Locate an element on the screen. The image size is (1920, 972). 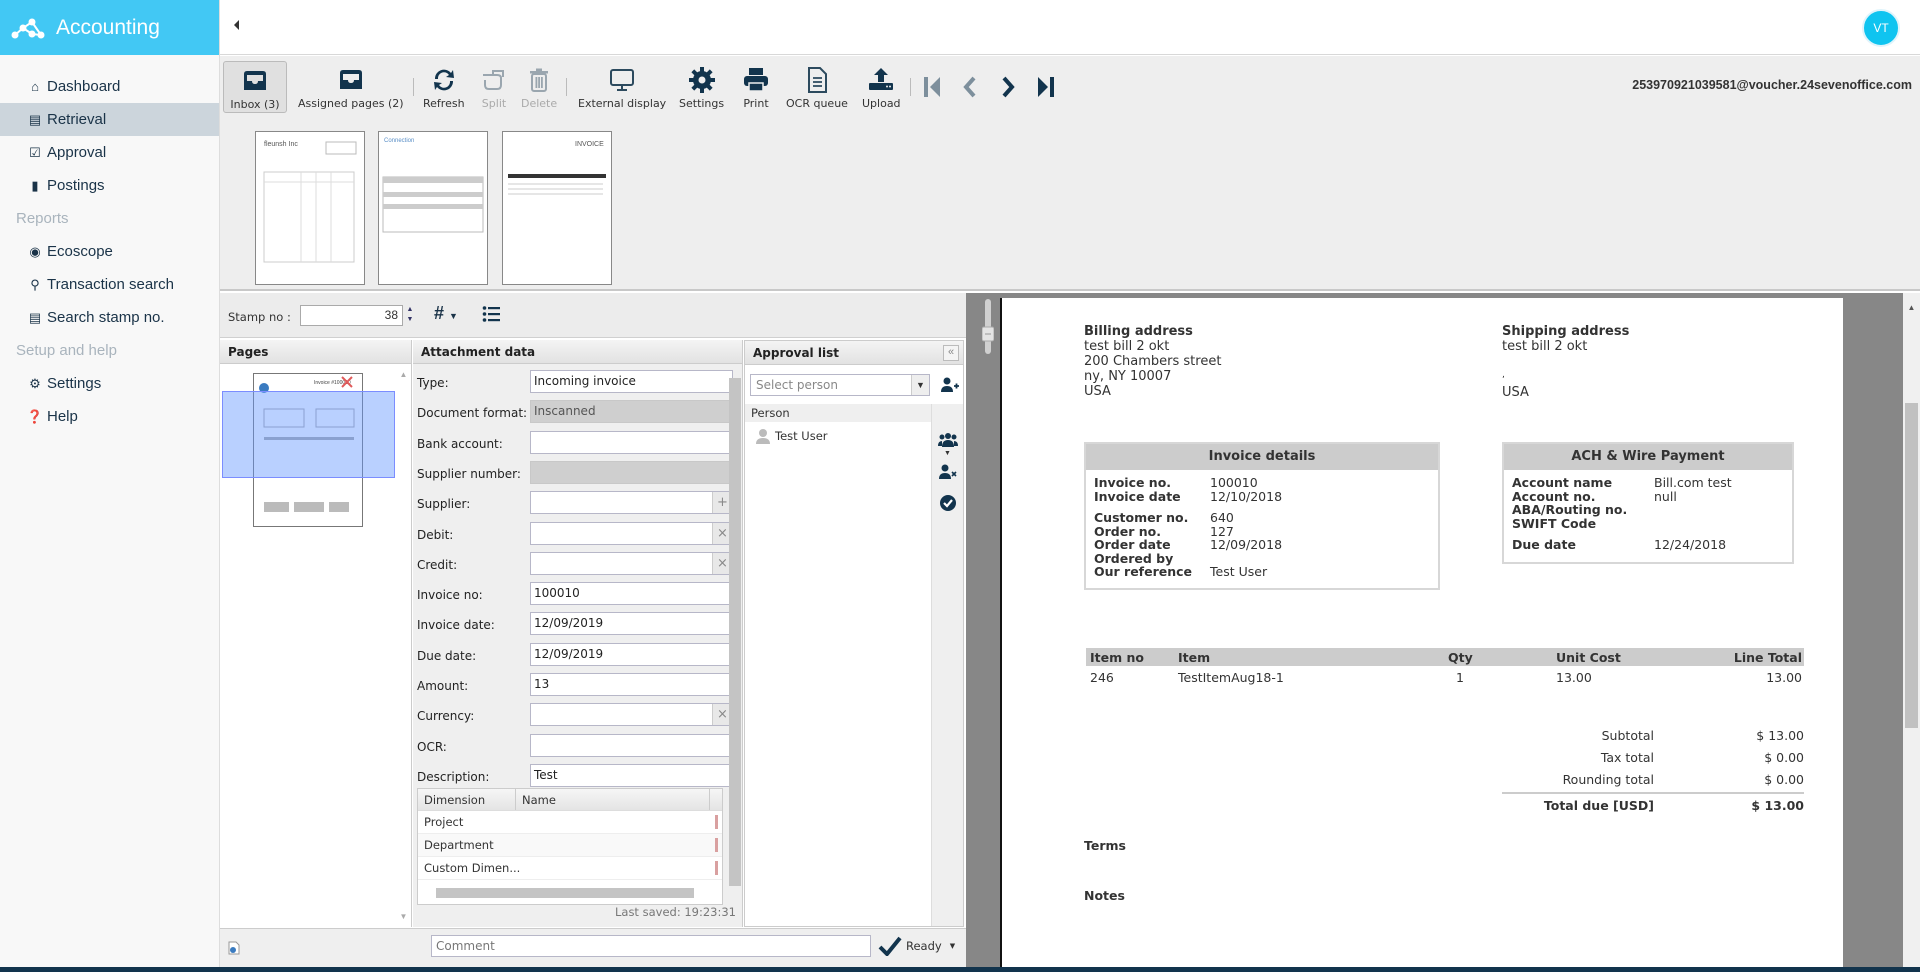
first-page-icon is located at coordinates (933, 87).